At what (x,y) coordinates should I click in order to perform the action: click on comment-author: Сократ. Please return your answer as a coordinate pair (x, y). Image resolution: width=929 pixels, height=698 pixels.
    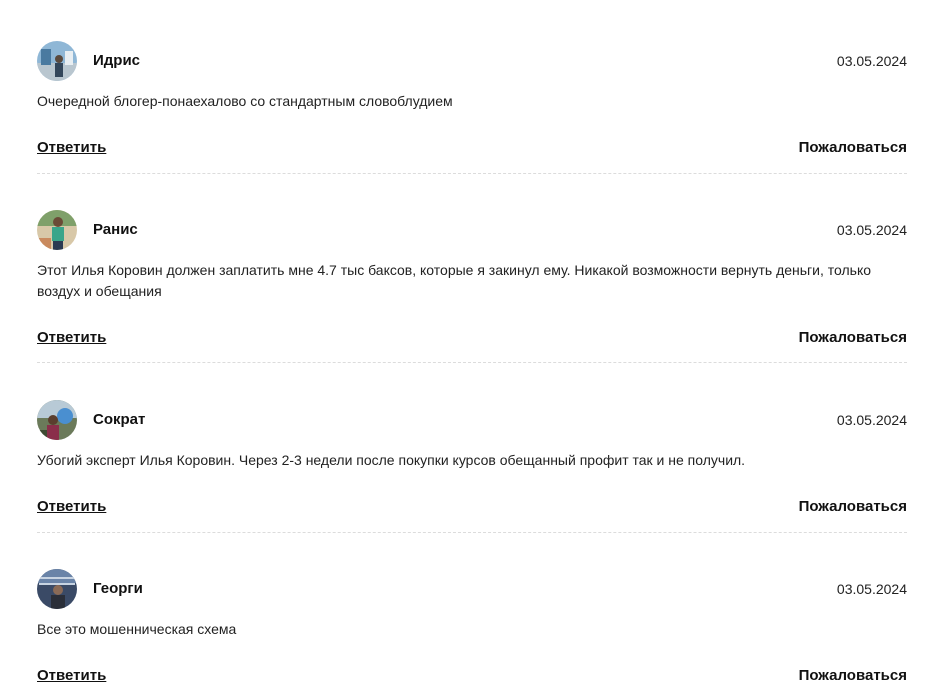
    Looking at the image, I should click on (119, 419).